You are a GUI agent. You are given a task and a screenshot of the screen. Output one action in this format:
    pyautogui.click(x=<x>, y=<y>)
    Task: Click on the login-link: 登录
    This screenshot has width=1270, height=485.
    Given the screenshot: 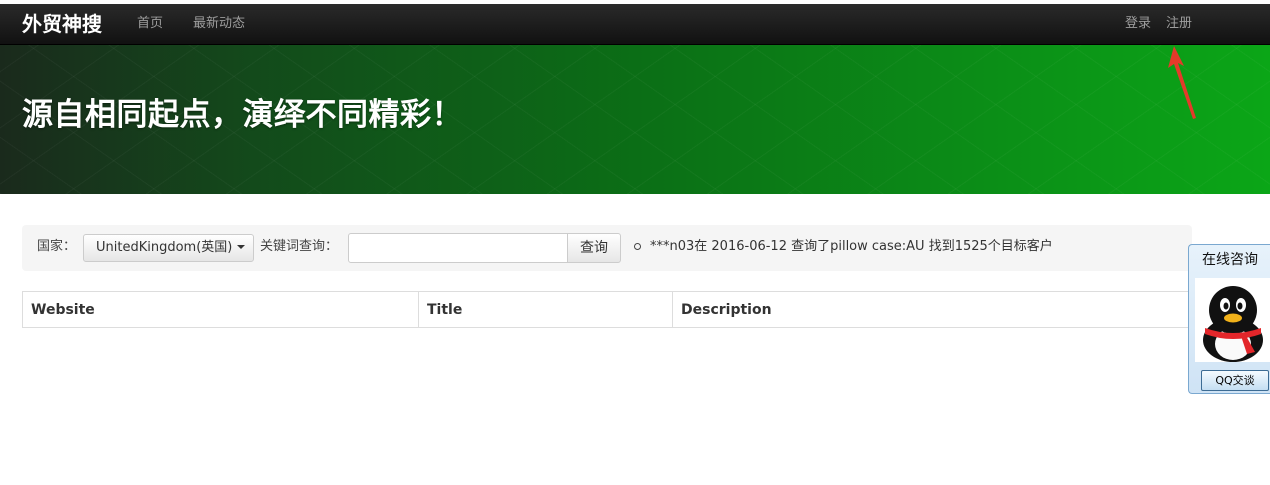 What is the action you would take?
    pyautogui.click(x=1138, y=24)
    